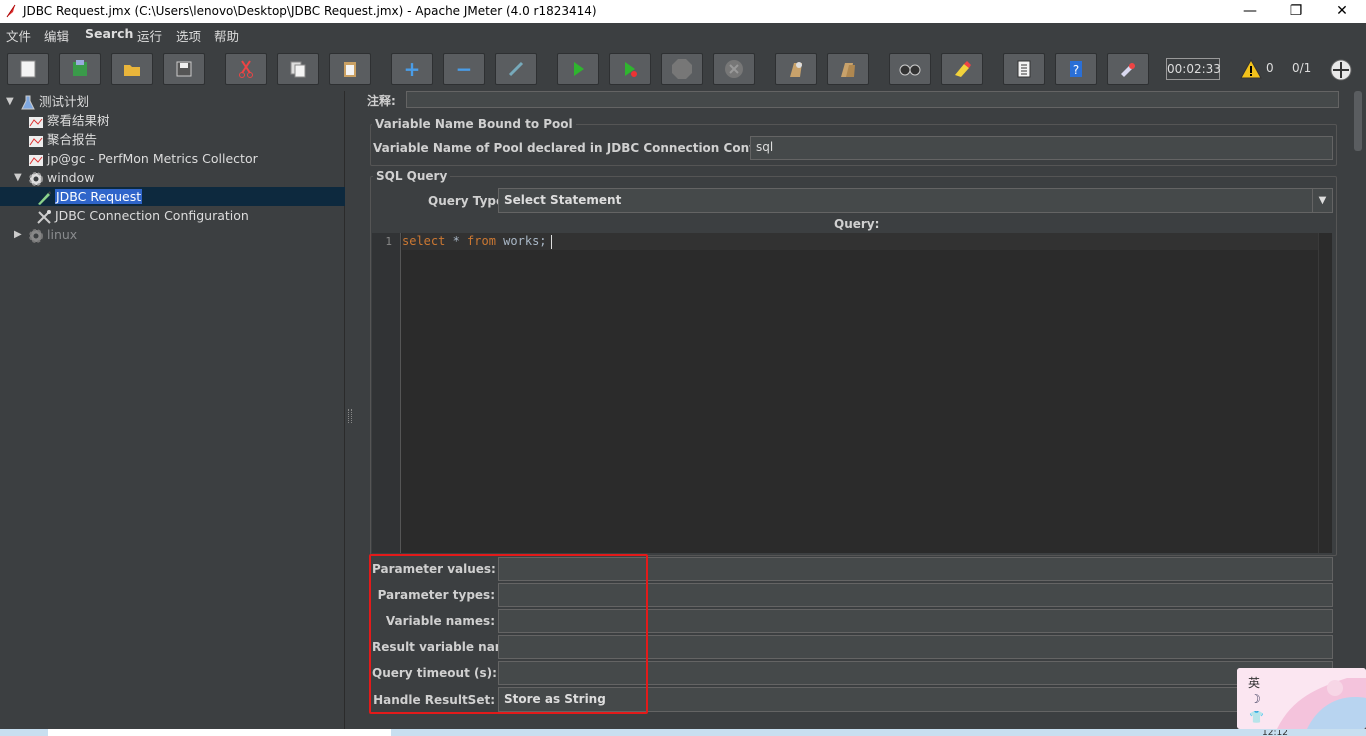  I want to click on warning-icon, so click(1251, 69).